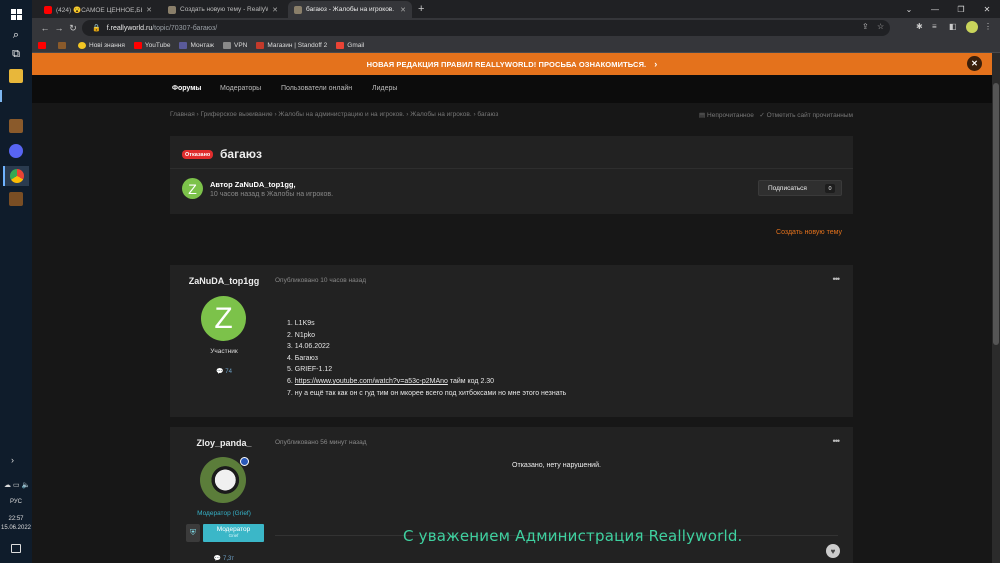  Describe the element at coordinates (224, 351) in the screenshot. I see `user-role: Участник` at that location.